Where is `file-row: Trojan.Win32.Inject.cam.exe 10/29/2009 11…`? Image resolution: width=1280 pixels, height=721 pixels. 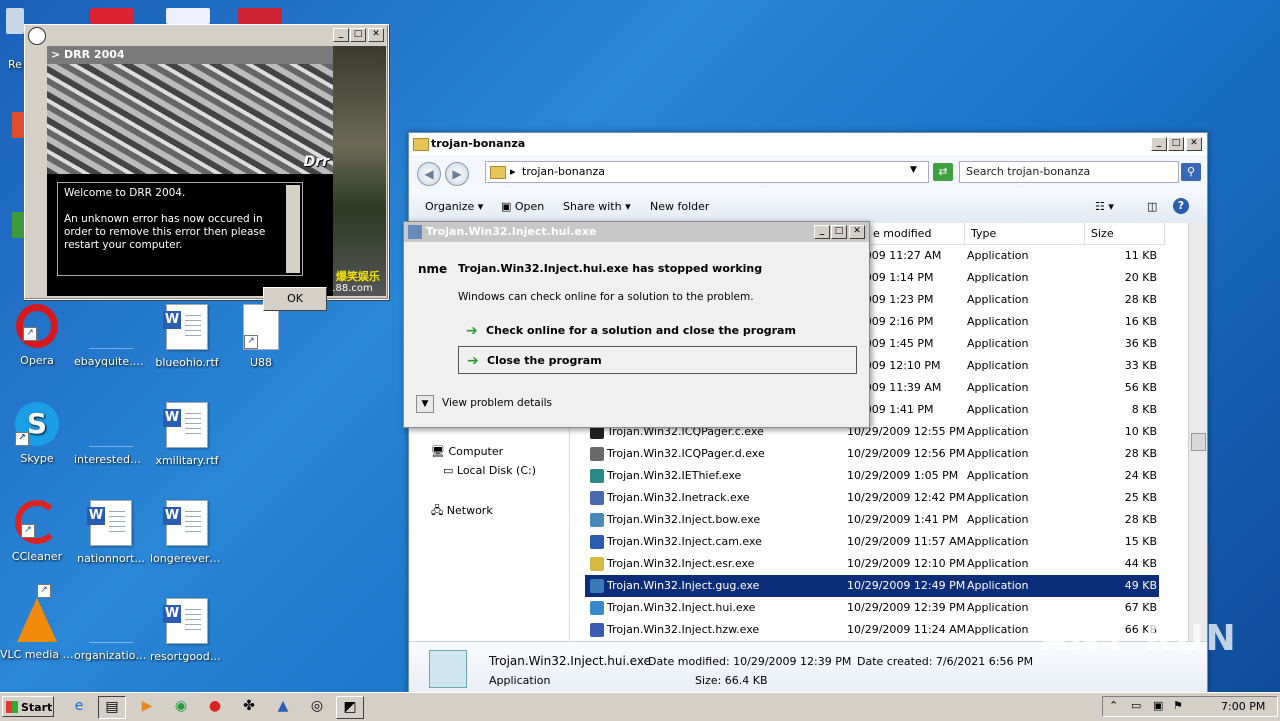
file-row: Trojan.Win32.Inject.cam.exe 10/29/2009 11… is located at coordinates (872, 542).